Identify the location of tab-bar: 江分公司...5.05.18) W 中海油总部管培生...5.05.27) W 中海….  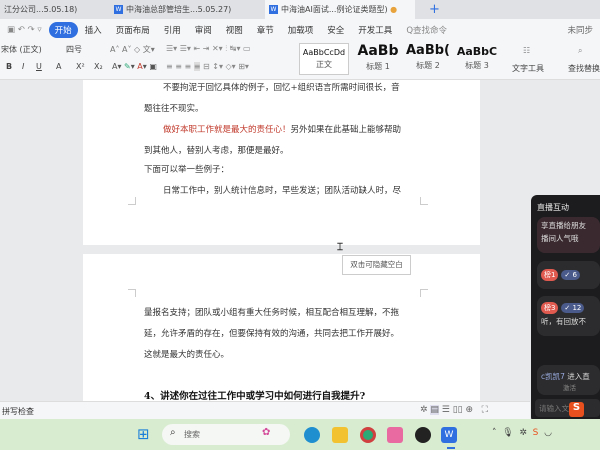
(300, 9).